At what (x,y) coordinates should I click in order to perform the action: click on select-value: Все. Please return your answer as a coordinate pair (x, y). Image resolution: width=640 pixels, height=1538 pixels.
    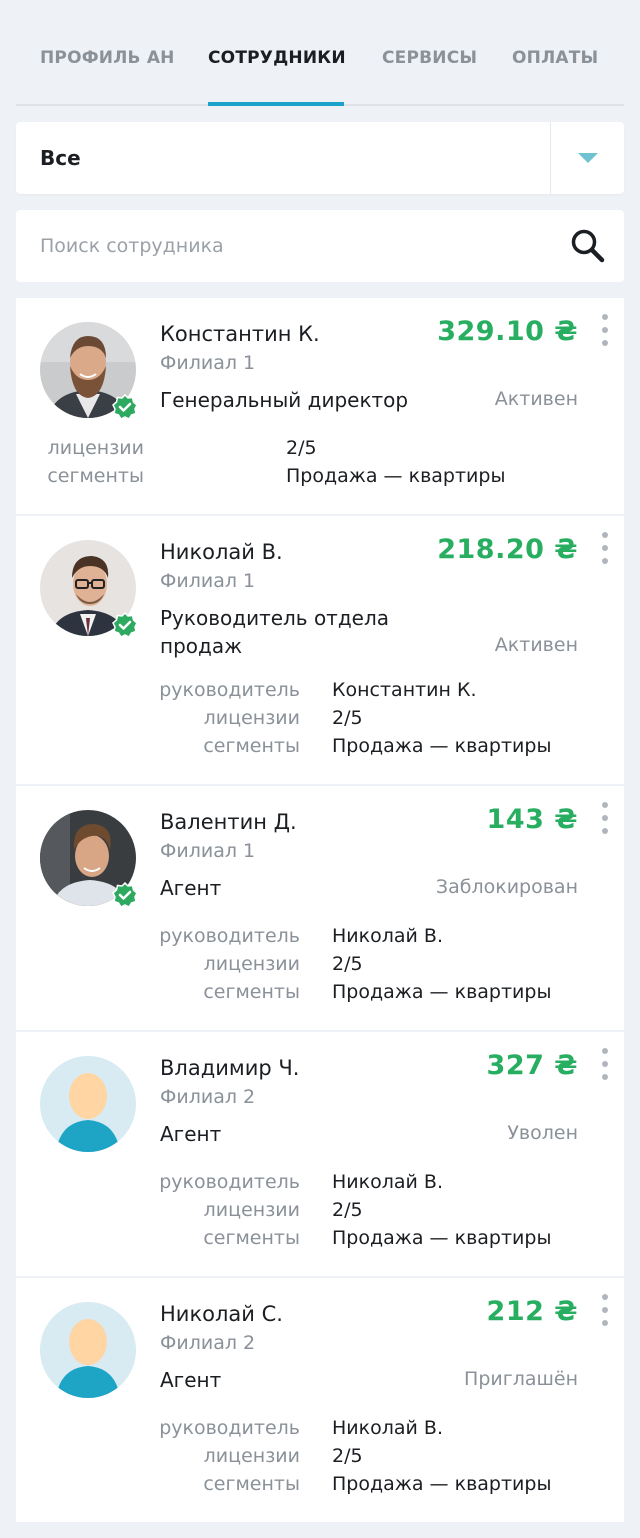
    Looking at the image, I should click on (60, 158).